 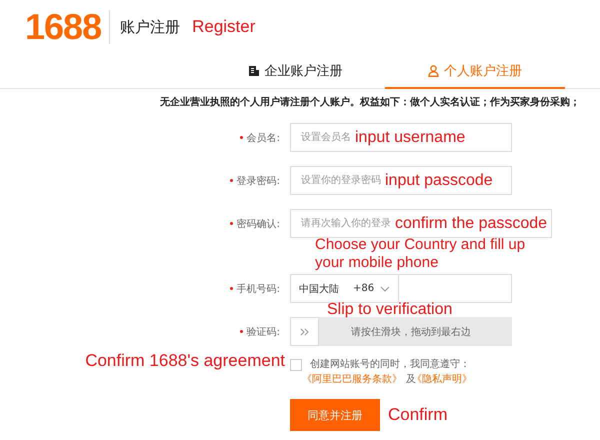 What do you see at coordinates (150, 27) in the screenshot?
I see `page-title: 账户注册` at bounding box center [150, 27].